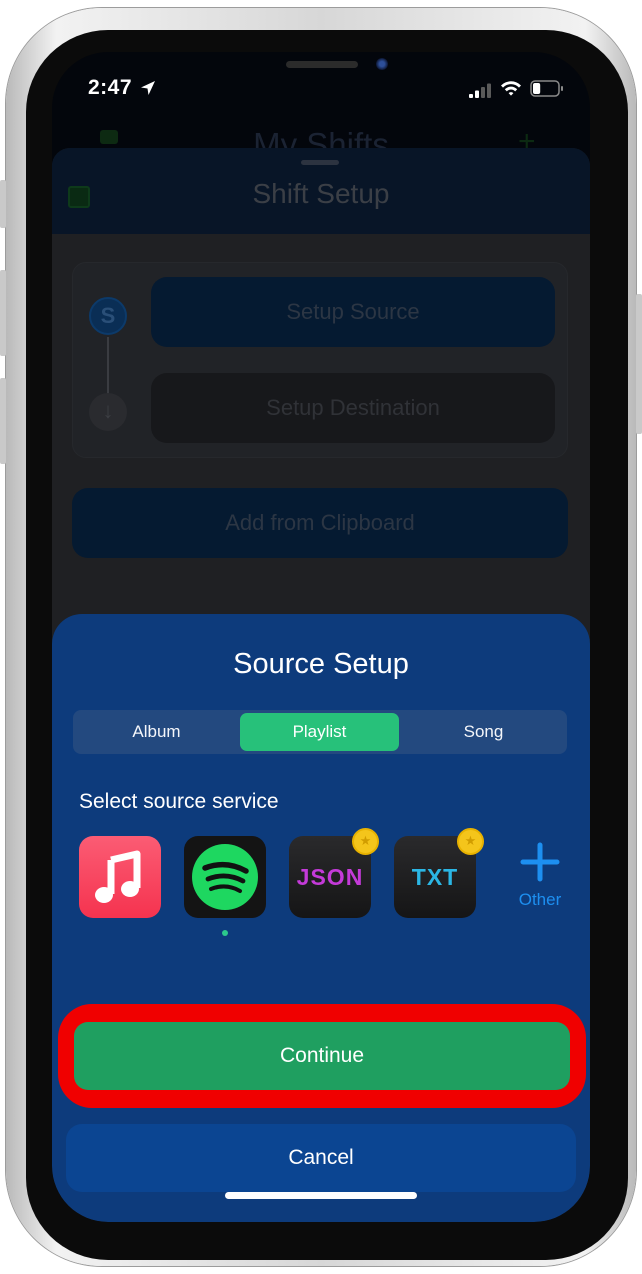  What do you see at coordinates (108, 368) in the screenshot?
I see `step-connector-line` at bounding box center [108, 368].